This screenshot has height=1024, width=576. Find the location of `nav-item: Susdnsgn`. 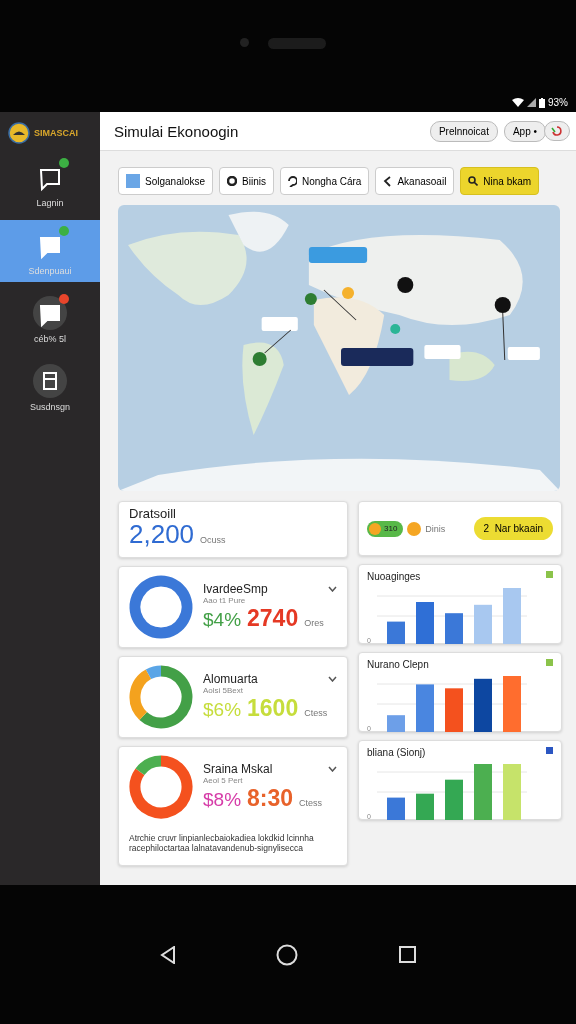

nav-item: Susdnsgn is located at coordinates (50, 387).